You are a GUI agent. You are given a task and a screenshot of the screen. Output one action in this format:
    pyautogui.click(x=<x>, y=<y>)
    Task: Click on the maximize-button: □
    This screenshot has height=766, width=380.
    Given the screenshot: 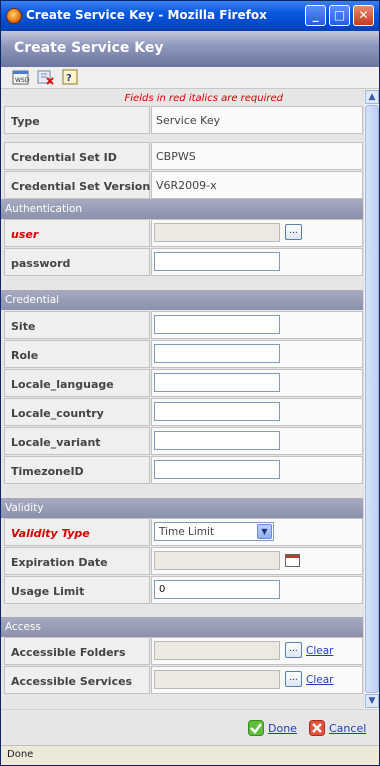 What is the action you would take?
    pyautogui.click(x=339, y=15)
    